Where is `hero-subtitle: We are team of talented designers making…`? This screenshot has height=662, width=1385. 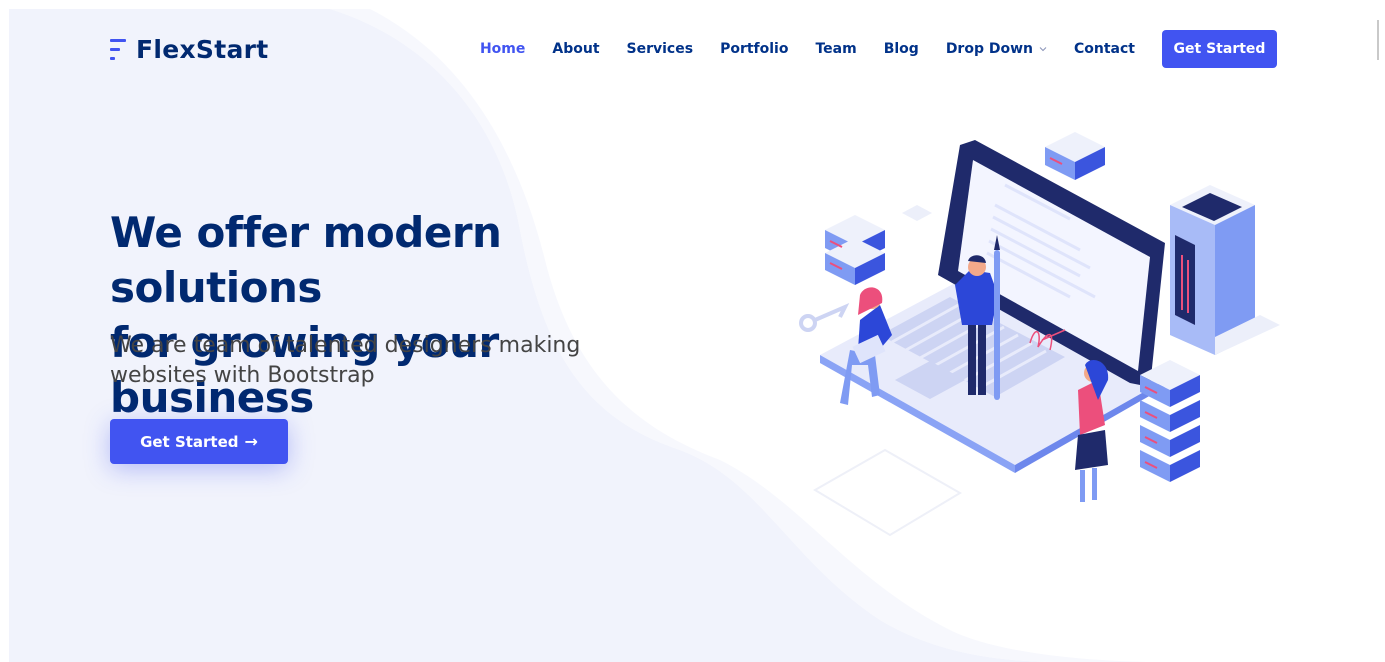
hero-subtitle: We are team of talented designers making… is located at coordinates (345, 360).